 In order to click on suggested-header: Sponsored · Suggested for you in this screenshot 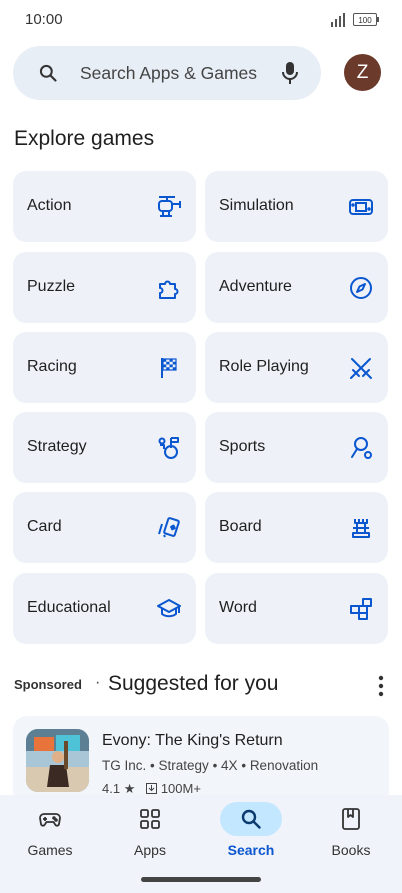, I will do `click(201, 686)`.